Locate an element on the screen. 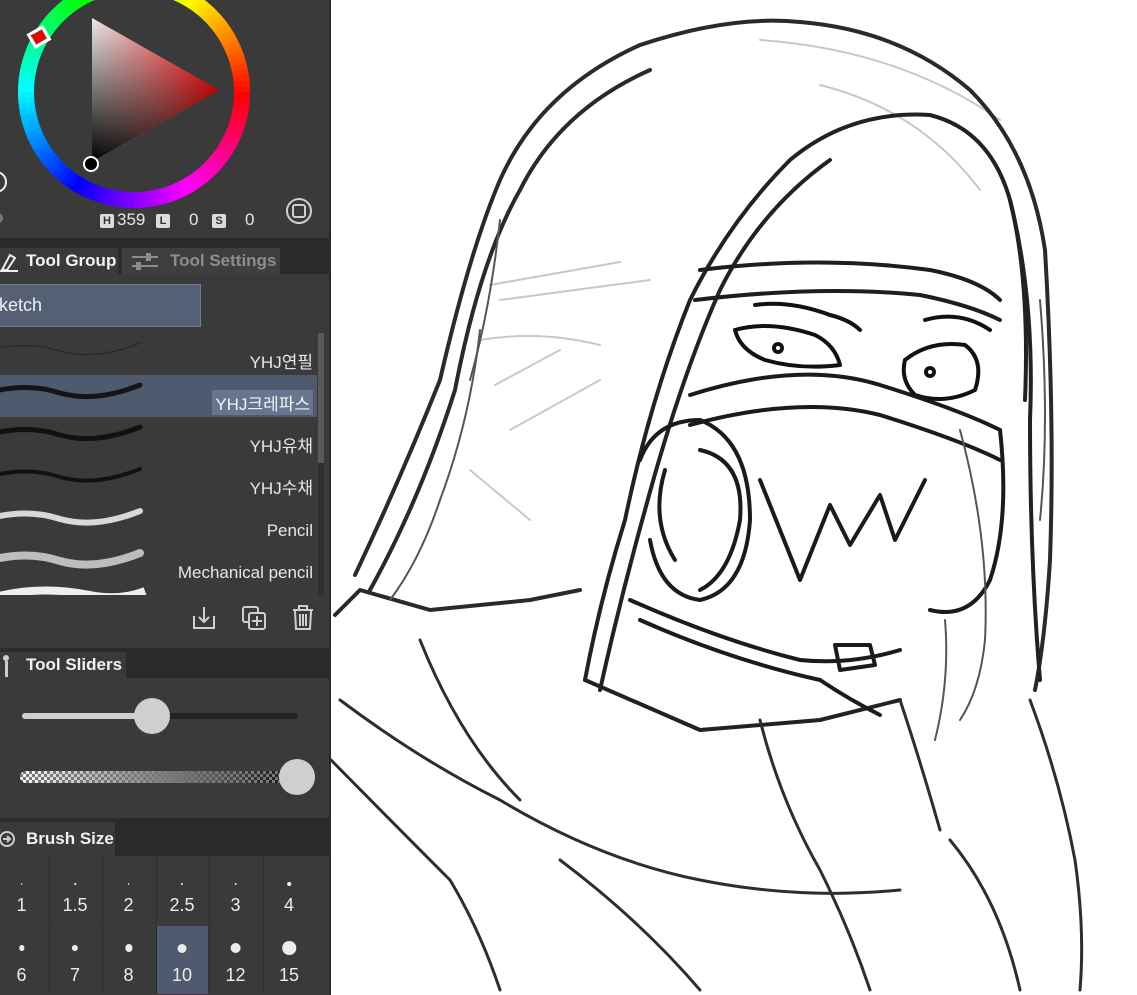 This screenshot has height=995, width=1137. brush-size-tab: Brush Size is located at coordinates (57, 839).